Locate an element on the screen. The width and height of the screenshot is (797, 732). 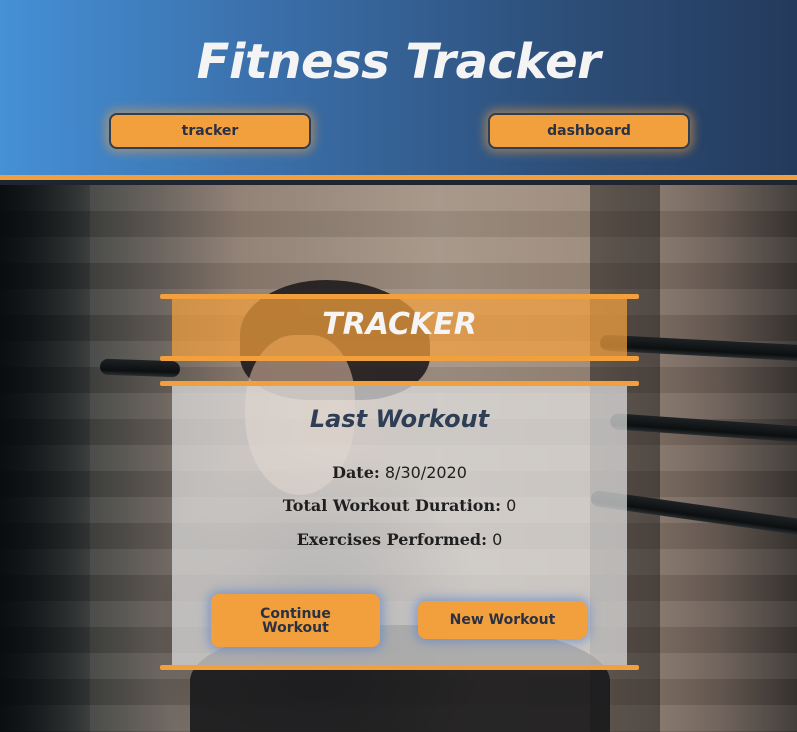
barbell-bar is located at coordinates (140, 368).